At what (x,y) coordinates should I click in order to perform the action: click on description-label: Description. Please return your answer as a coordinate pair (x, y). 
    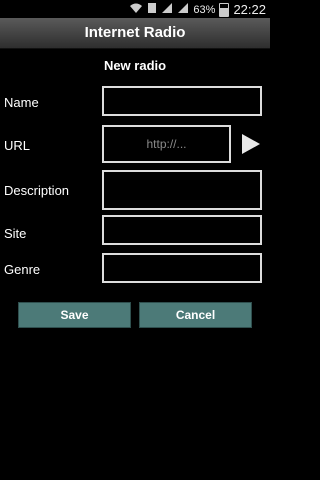
    Looking at the image, I should click on (37, 190).